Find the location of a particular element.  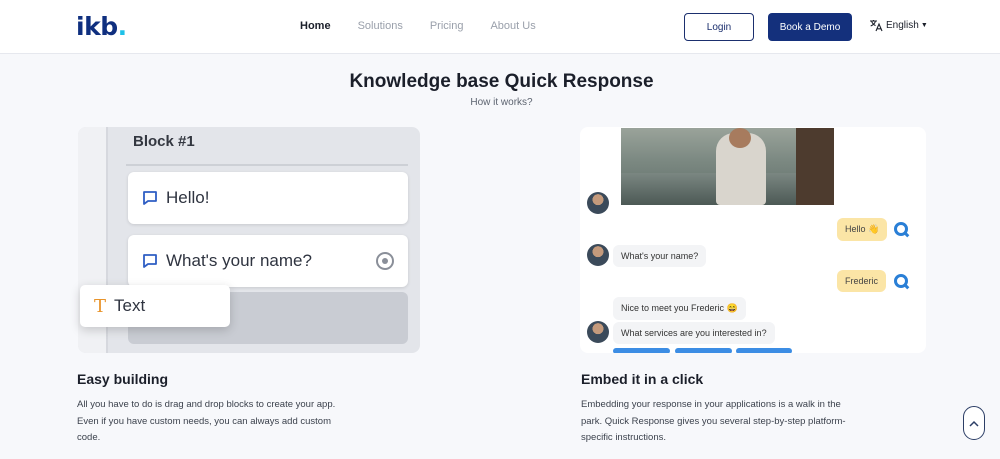

scroll-top-button is located at coordinates (974, 423).